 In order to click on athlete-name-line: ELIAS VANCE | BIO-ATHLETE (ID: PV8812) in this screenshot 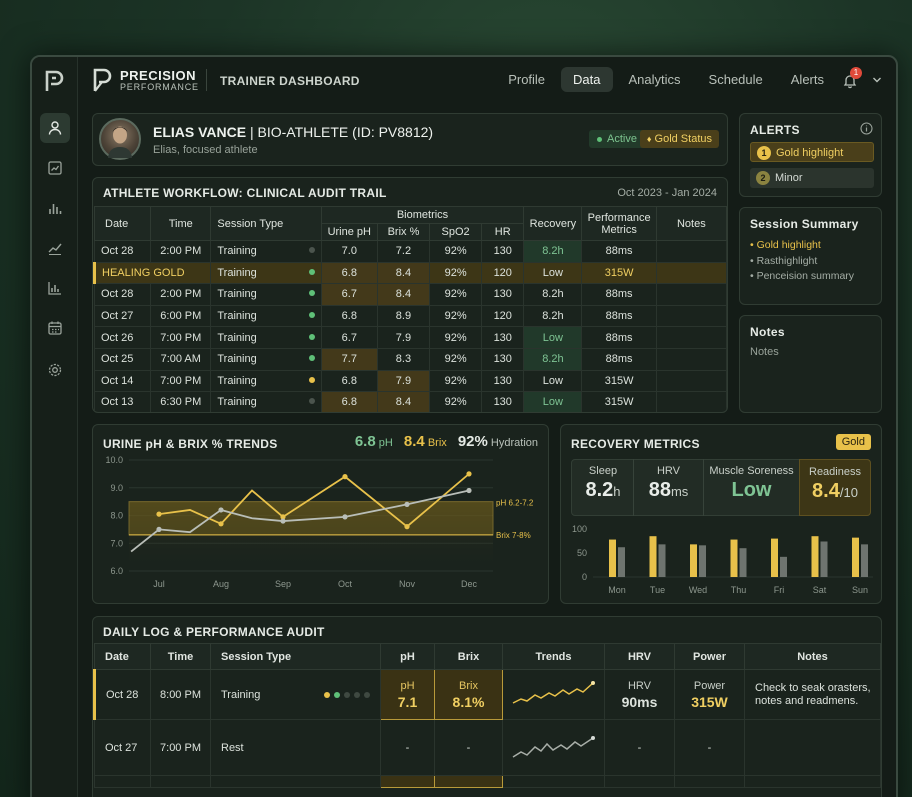, I will do `click(293, 132)`.